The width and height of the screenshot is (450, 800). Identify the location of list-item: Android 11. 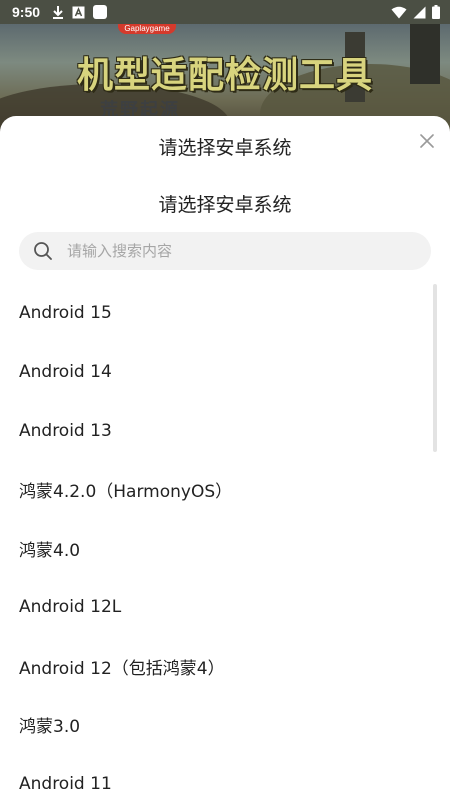
(215, 777).